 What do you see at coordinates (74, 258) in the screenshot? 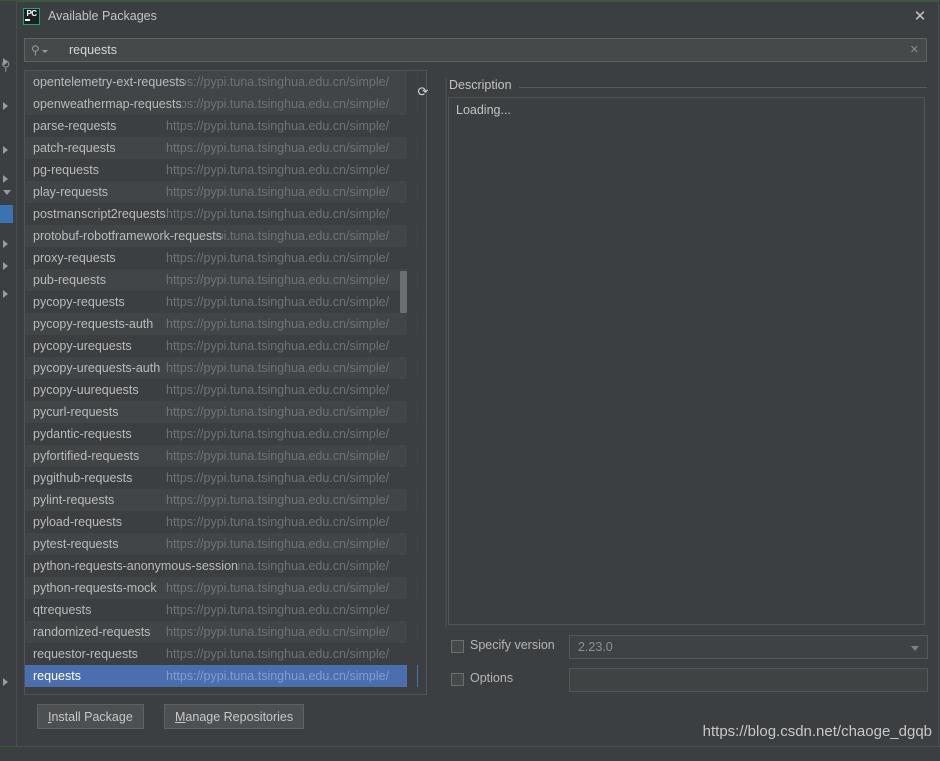
I see `package-name: proxy-requests` at bounding box center [74, 258].